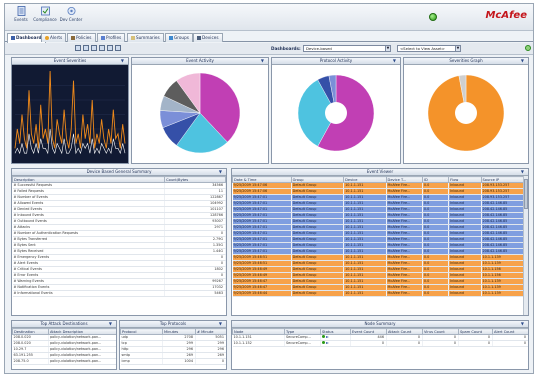 The height and width of the screenshot is (377, 538). I want to click on event-viewer-scrollbar, so click(525, 245).